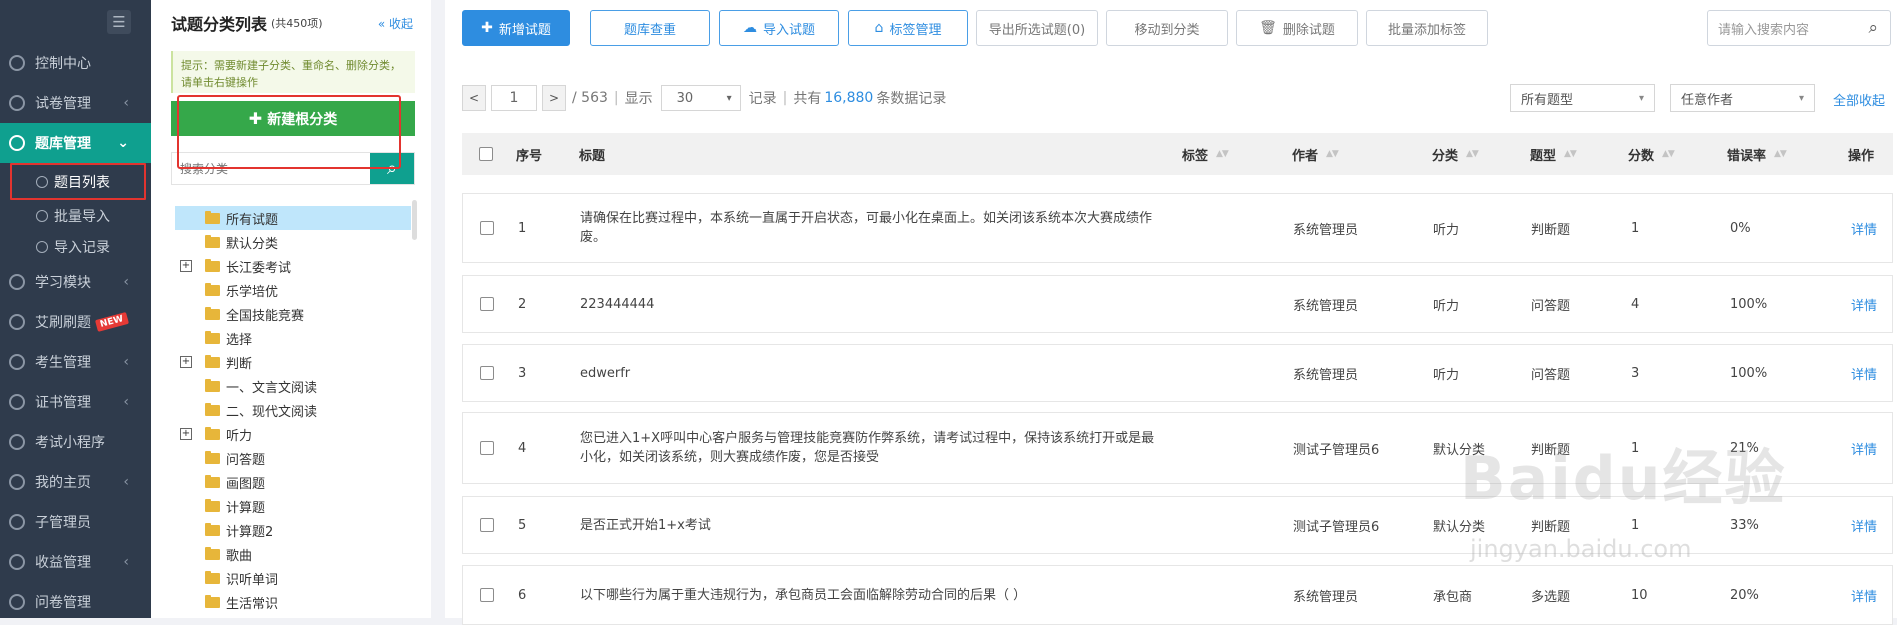 The image size is (1897, 625). Describe the element at coordinates (1167, 28) in the screenshot. I see `move-to-category-button: 移动到分类` at that location.